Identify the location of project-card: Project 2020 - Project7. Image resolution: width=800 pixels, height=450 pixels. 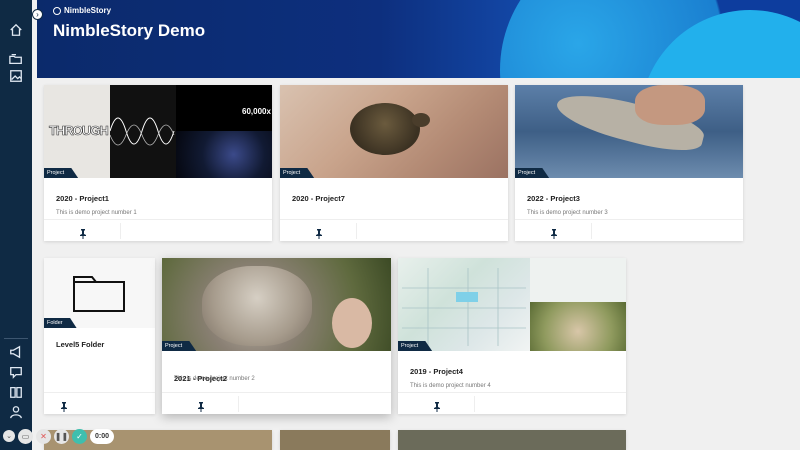
(394, 163).